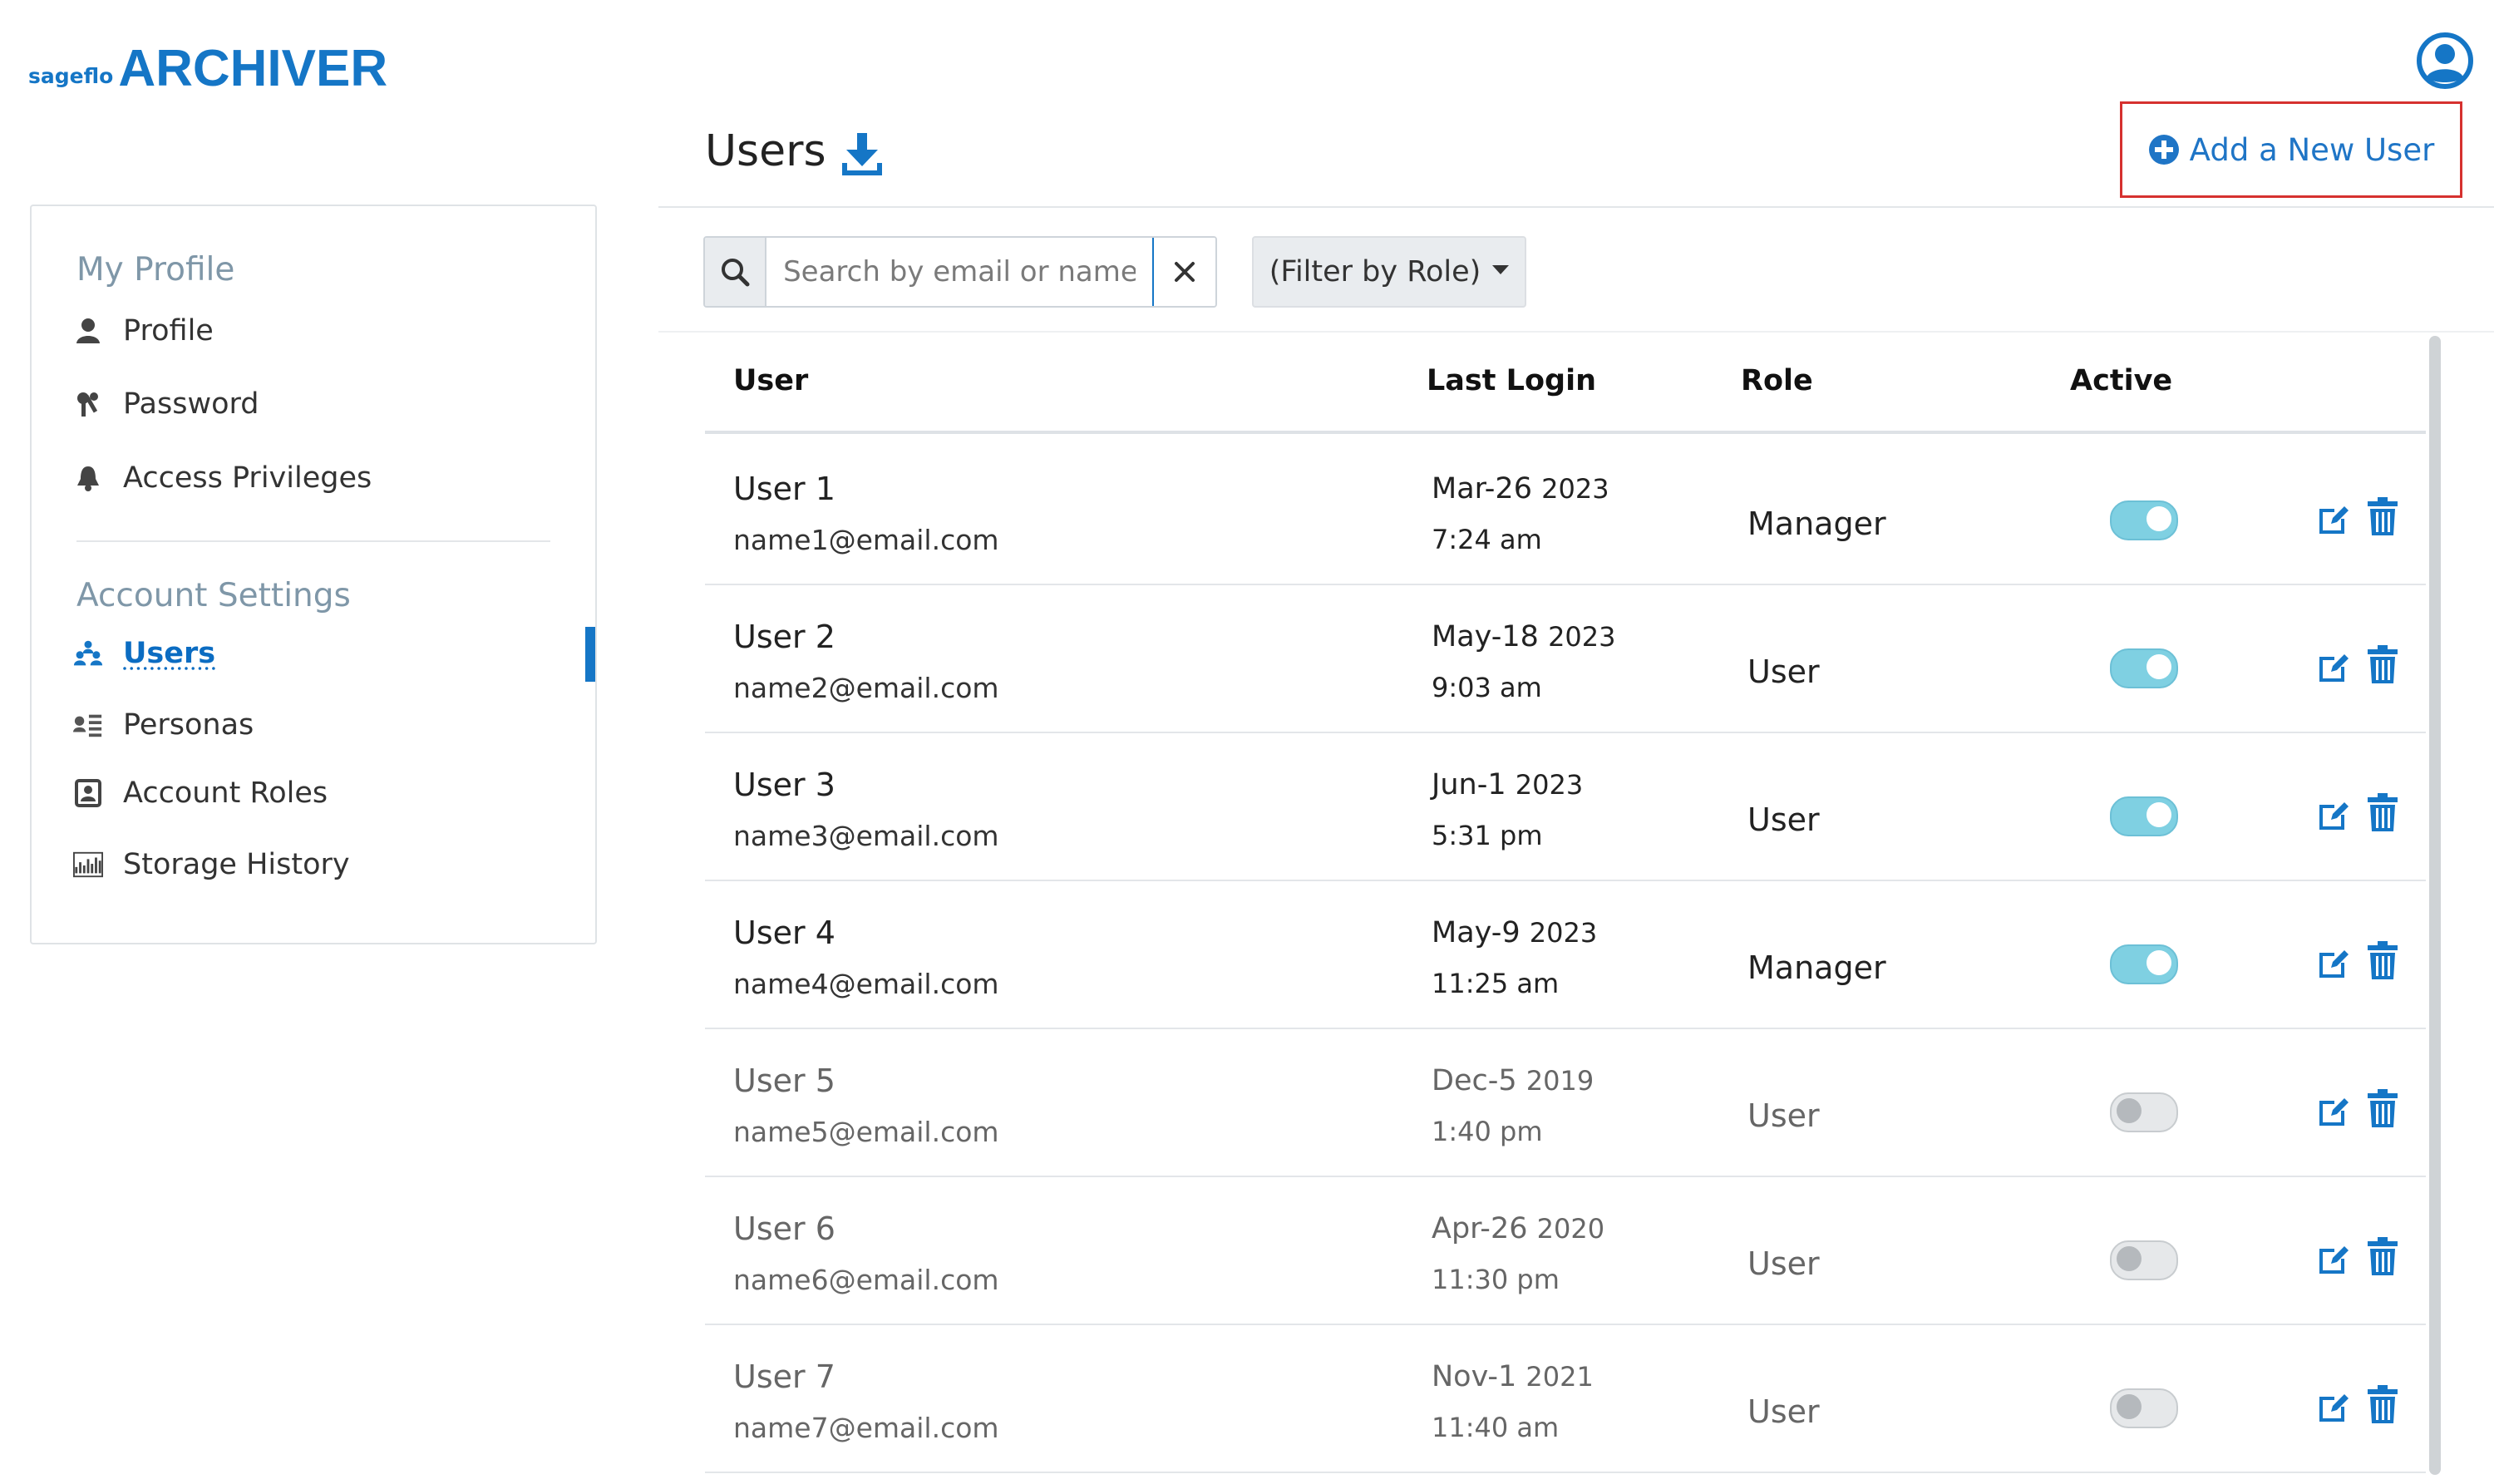 The image size is (2494, 1484). Describe the element at coordinates (1777, 380) in the screenshot. I see `column-header-role: Role` at that location.